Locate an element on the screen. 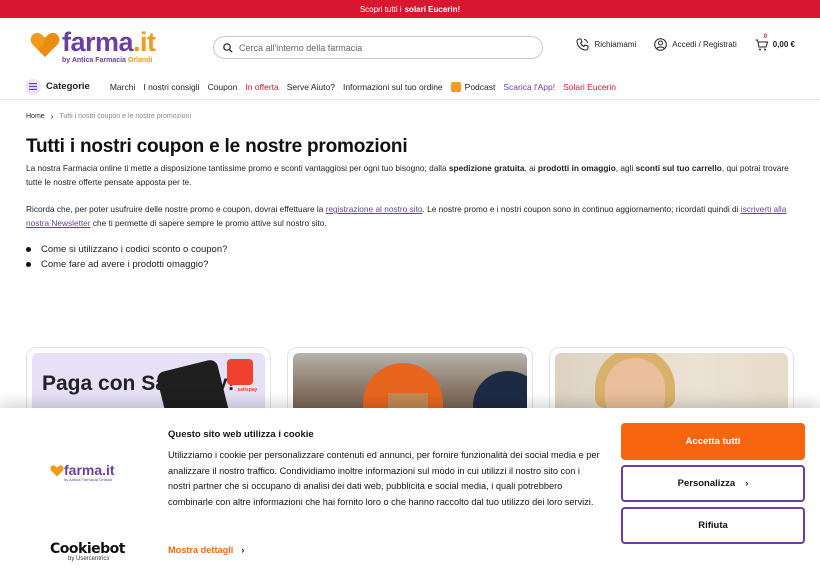 The width and height of the screenshot is (820, 577). search-input: Cerca all'interno della farmacia is located at coordinates (378, 47).